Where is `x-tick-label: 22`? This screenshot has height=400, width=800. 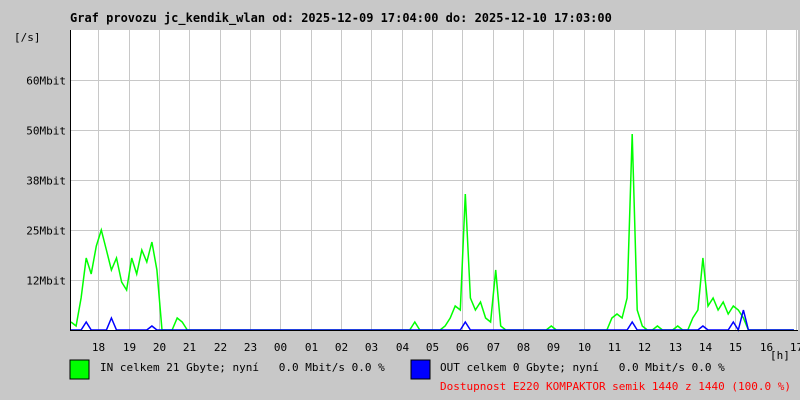
x-tick-label: 22 is located at coordinates (220, 347).